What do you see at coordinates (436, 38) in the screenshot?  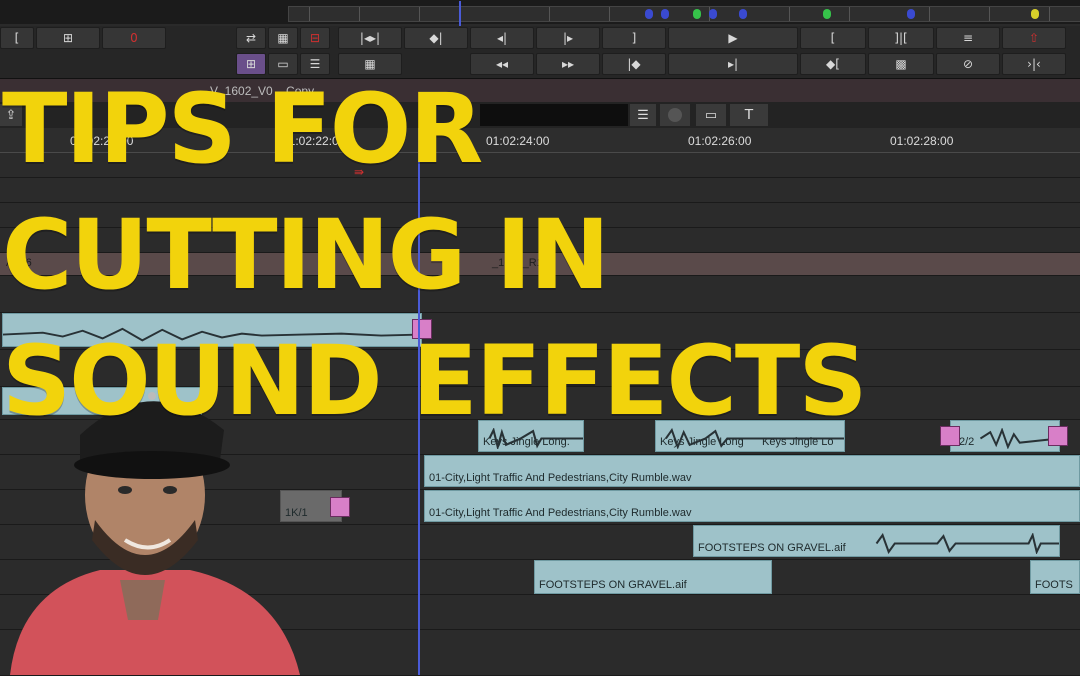 I see `slip-button: ◆|` at bounding box center [436, 38].